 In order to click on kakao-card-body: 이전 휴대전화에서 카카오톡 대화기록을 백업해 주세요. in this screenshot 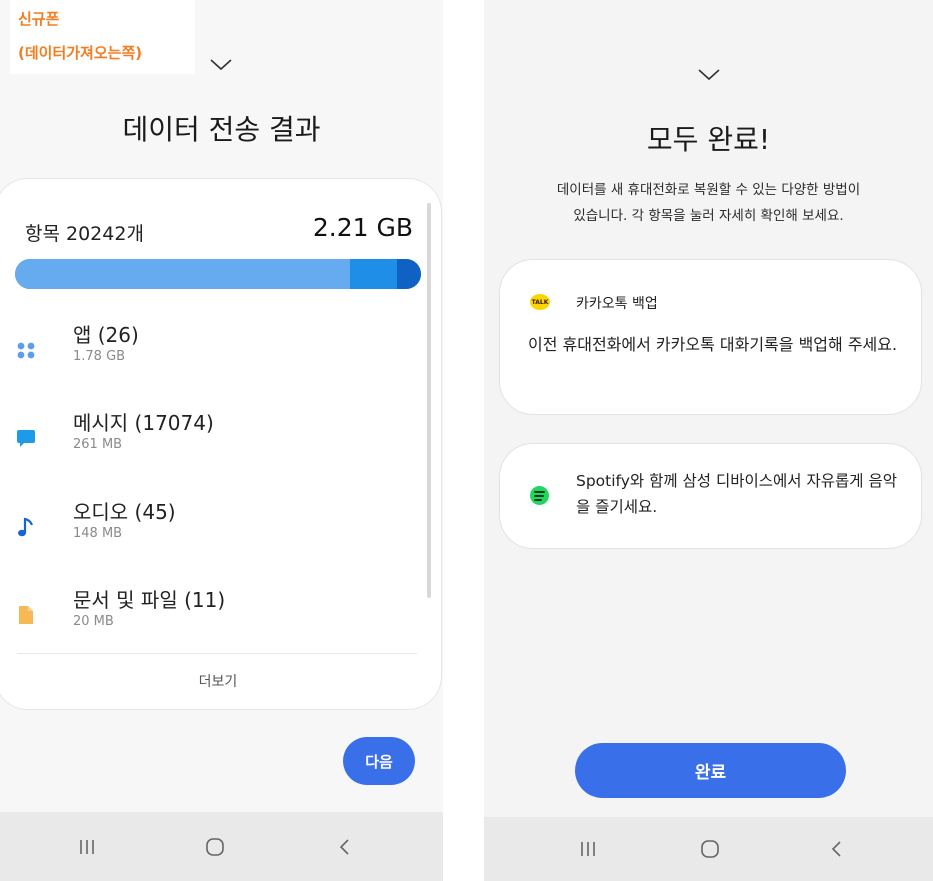, I will do `click(713, 344)`.